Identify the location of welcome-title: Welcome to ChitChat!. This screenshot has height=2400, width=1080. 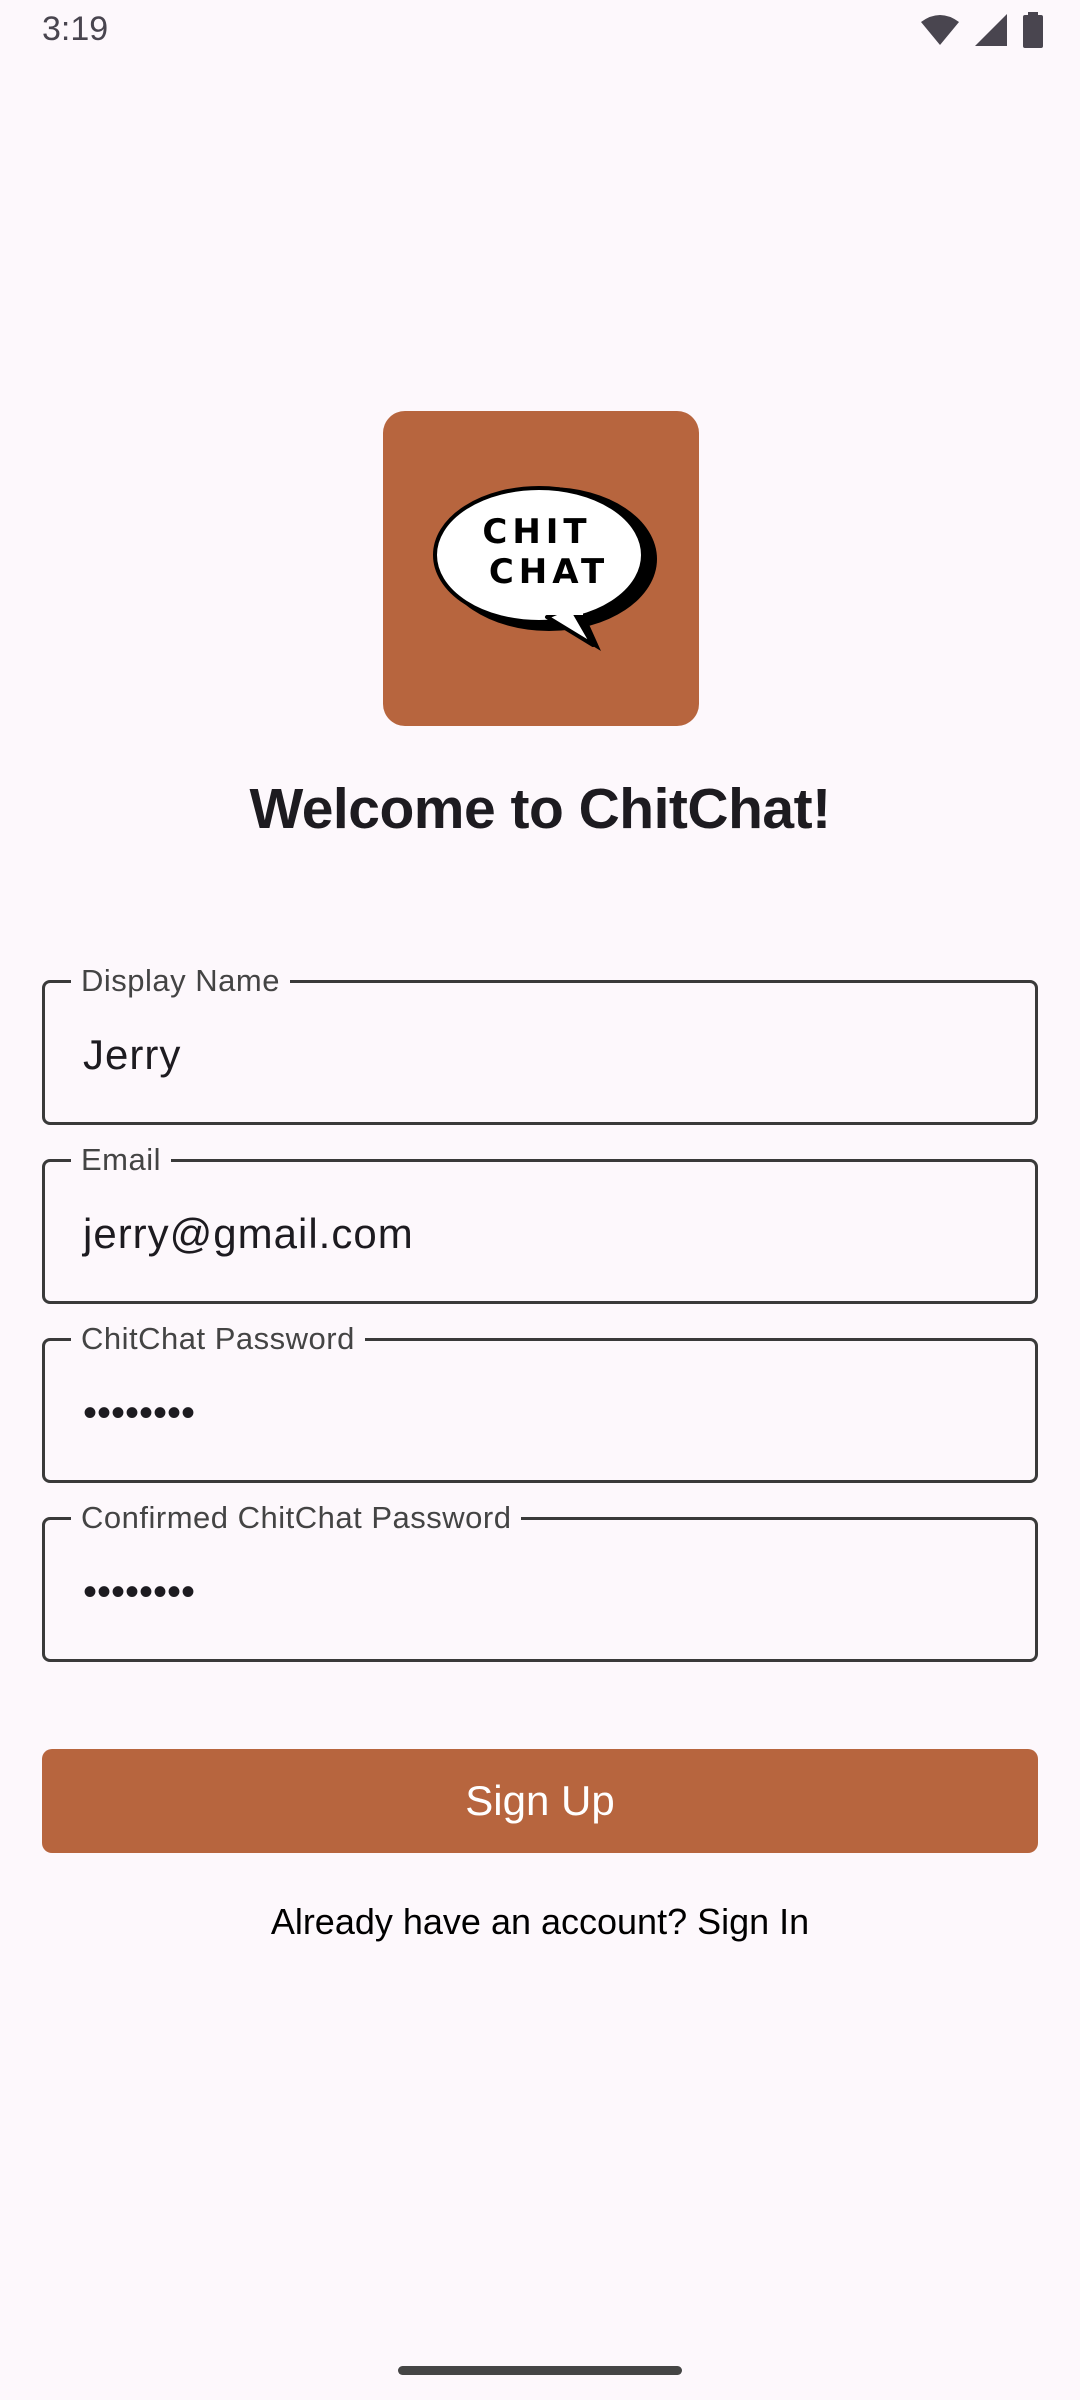
(540, 809).